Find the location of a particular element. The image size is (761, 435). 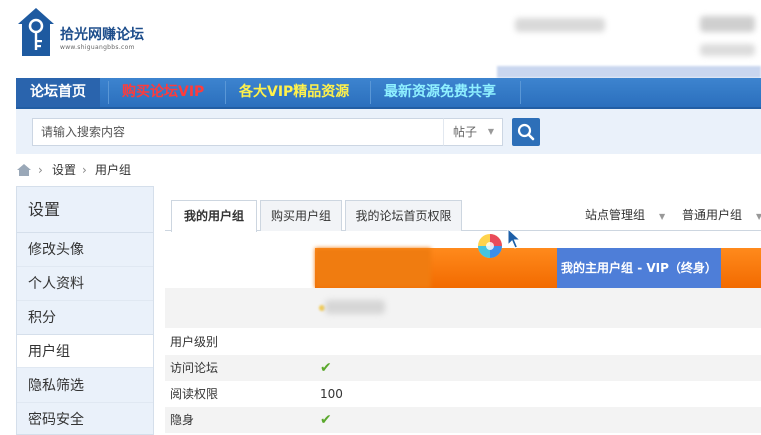

dropdown-label: 普通用户组 is located at coordinates (712, 215).